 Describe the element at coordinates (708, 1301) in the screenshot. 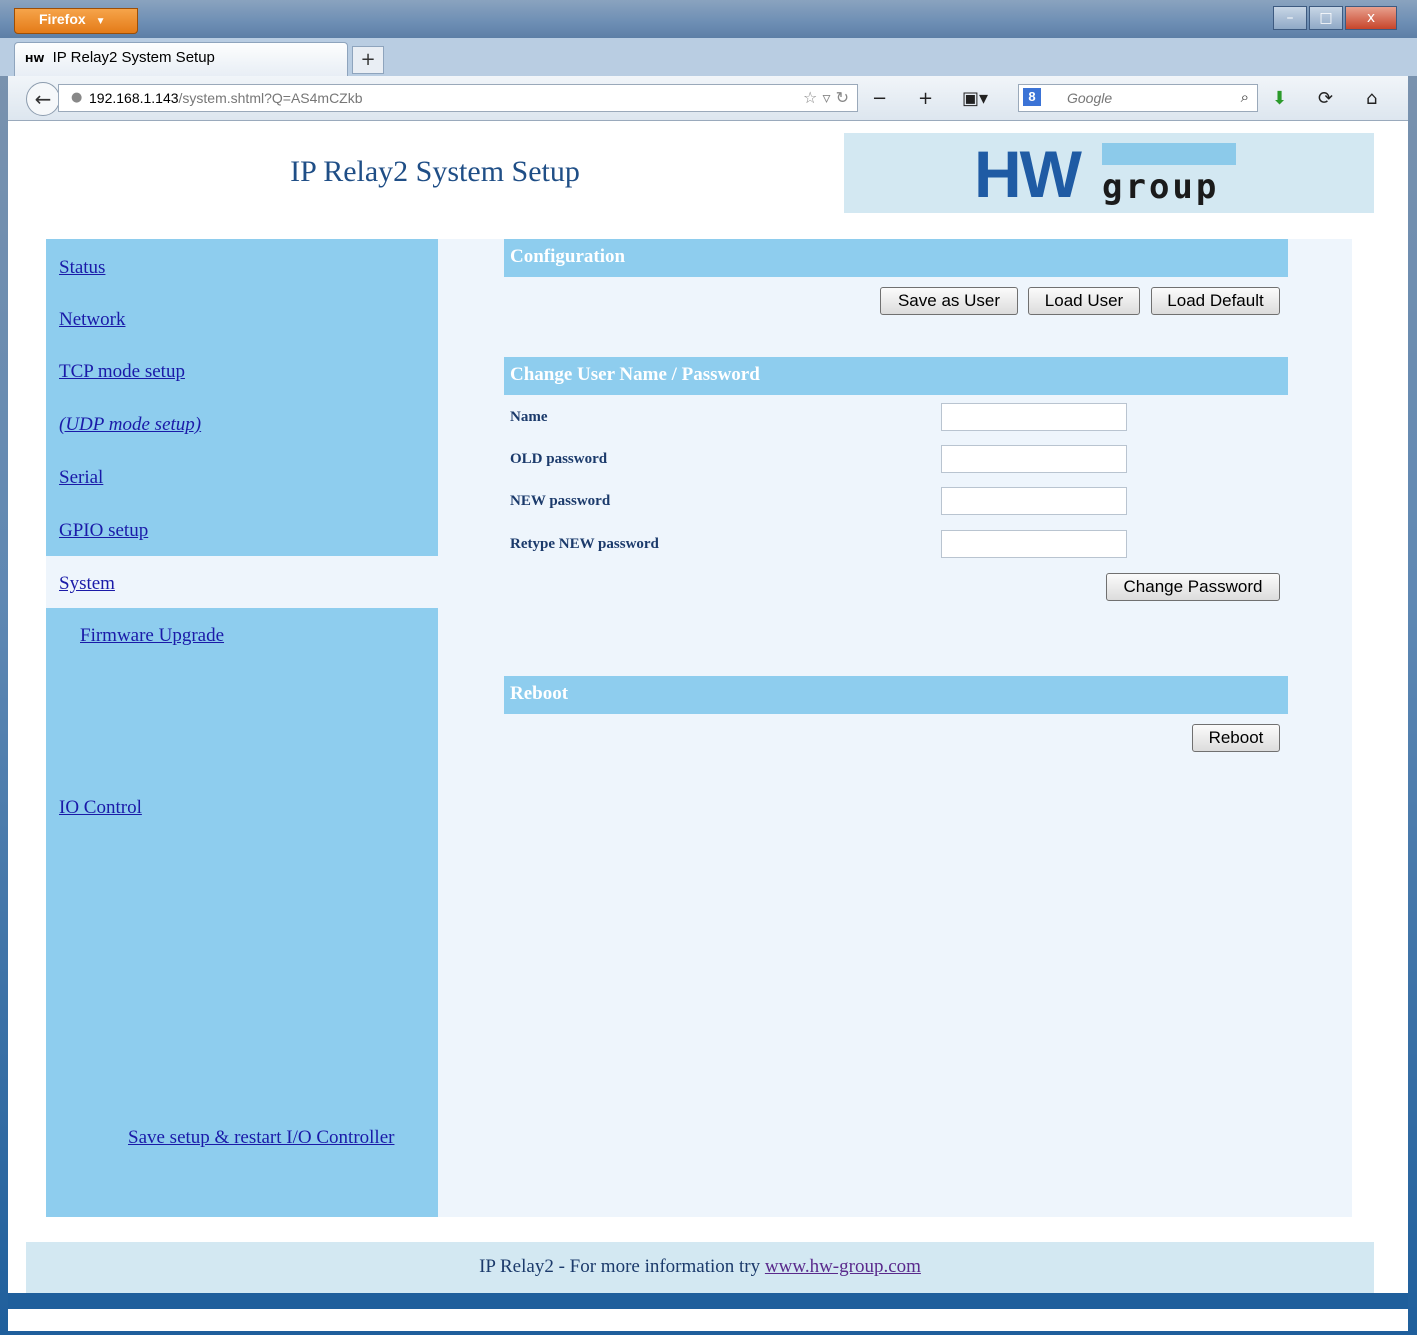

I see `window-bottom-bar` at that location.